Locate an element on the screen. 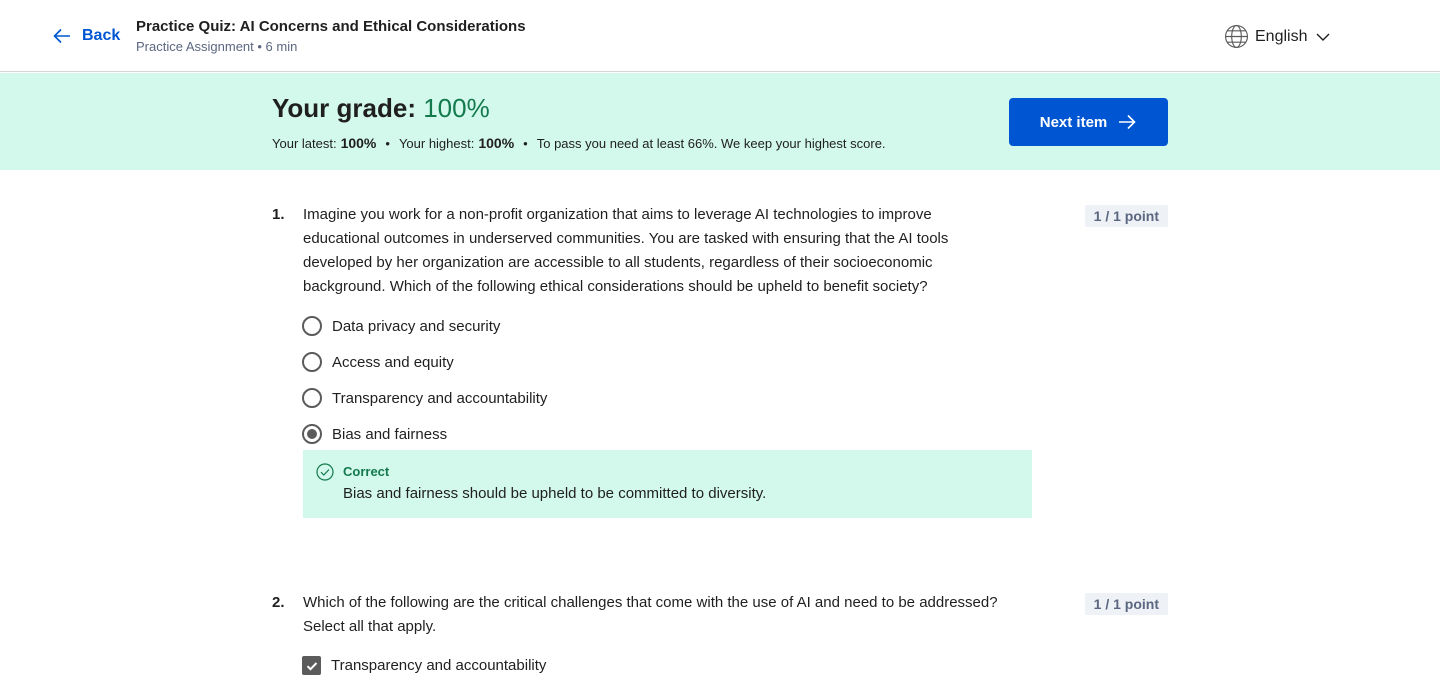 The height and width of the screenshot is (689, 1440). option-data-privacy: Data privacy and security is located at coordinates (401, 326).